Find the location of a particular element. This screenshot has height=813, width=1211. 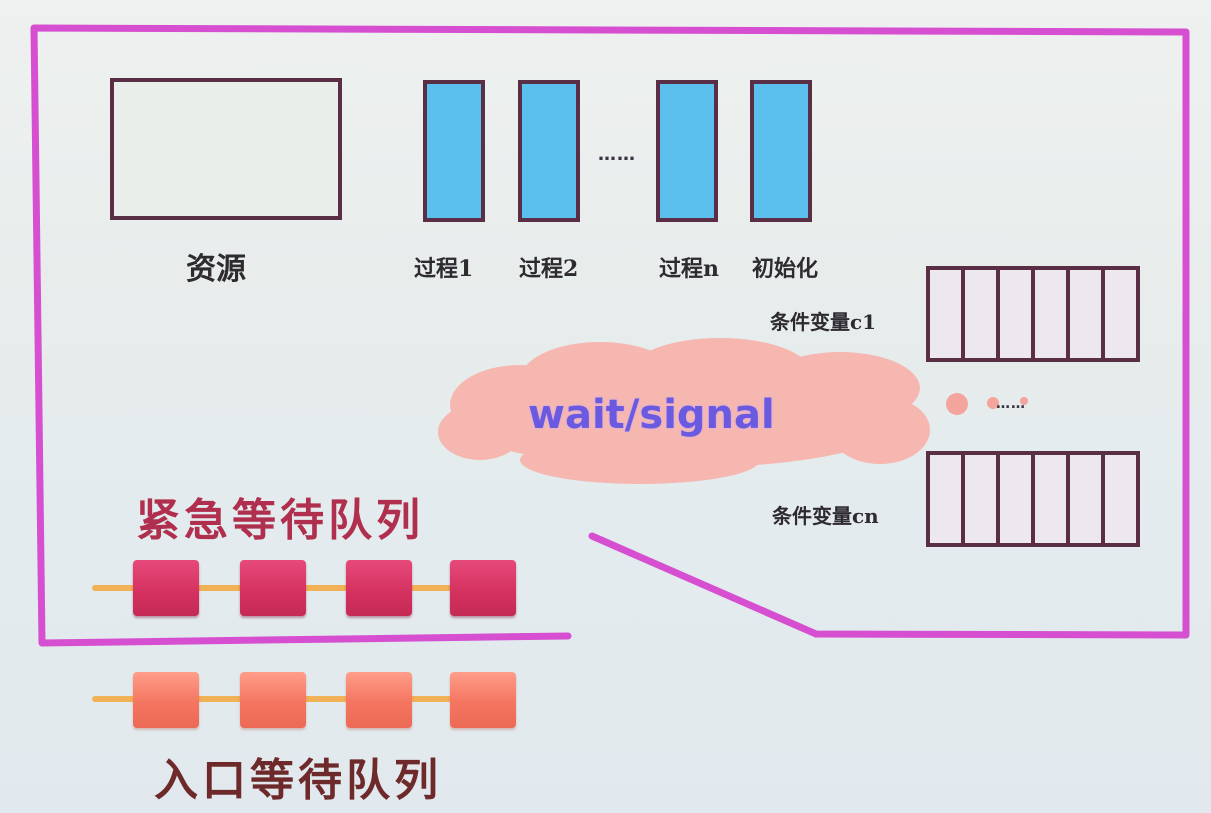

procedure-n-box is located at coordinates (687, 151).